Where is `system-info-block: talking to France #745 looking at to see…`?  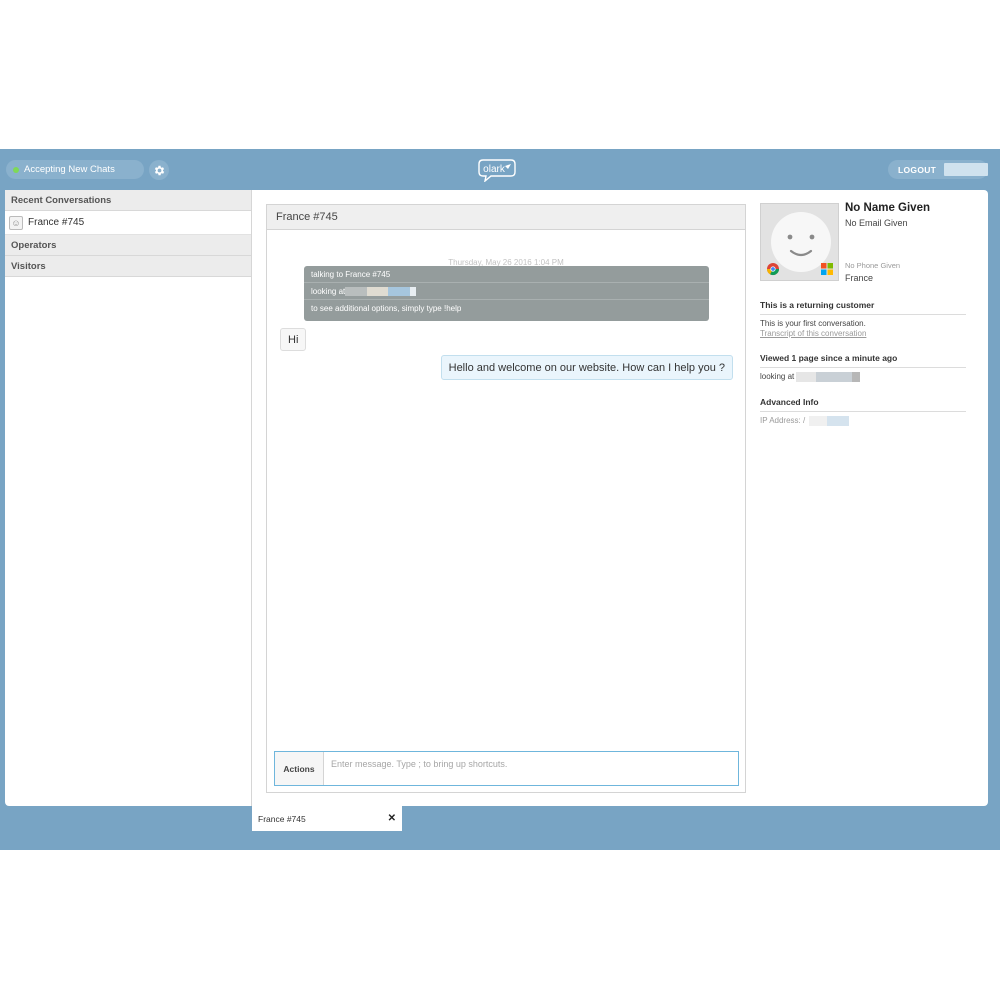 system-info-block: talking to France #745 looking at to see… is located at coordinates (506, 293).